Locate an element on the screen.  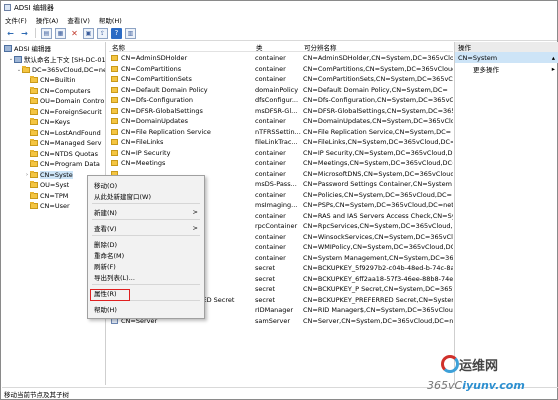
export-icon: ⇪ is located at coordinates (102, 33).